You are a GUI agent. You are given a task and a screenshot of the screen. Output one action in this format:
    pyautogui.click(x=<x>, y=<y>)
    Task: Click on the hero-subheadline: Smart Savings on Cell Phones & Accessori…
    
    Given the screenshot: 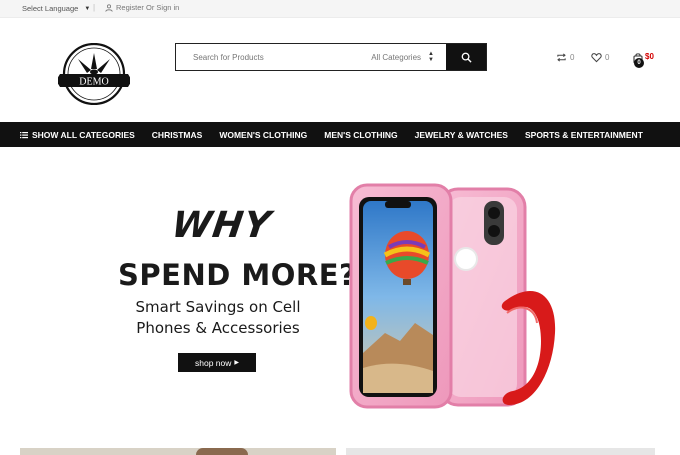 What is the action you would take?
    pyautogui.click(x=218, y=318)
    